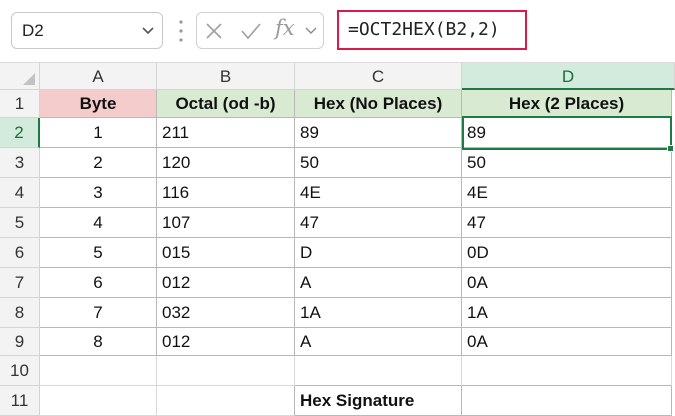 This screenshot has height=416, width=675. I want to click on row-header-7: 7, so click(20, 283).